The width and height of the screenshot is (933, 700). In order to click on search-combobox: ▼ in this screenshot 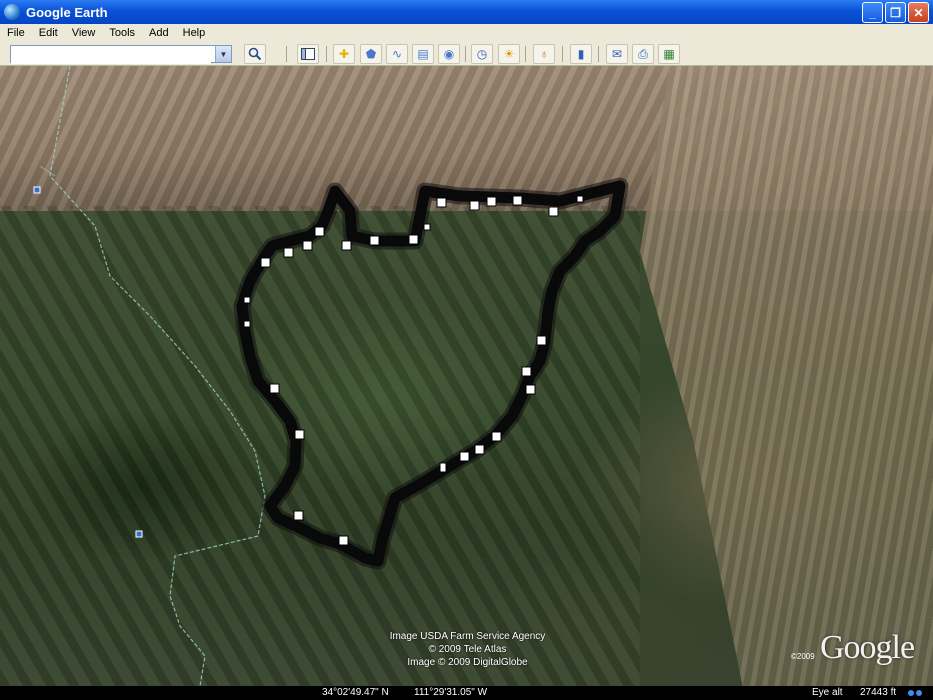, I will do `click(121, 54)`.